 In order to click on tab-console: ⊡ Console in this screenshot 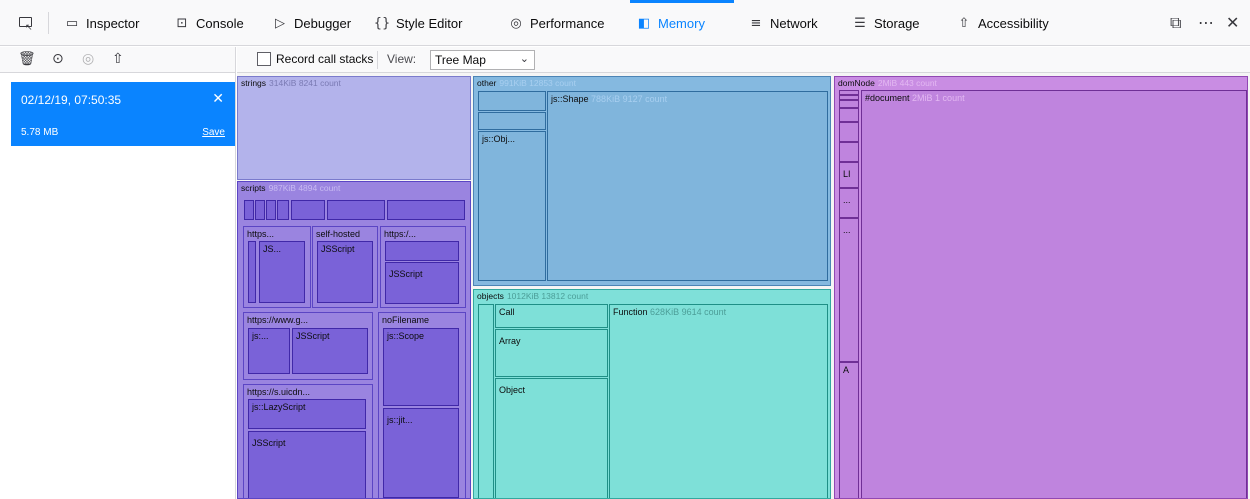, I will do `click(209, 23)`.